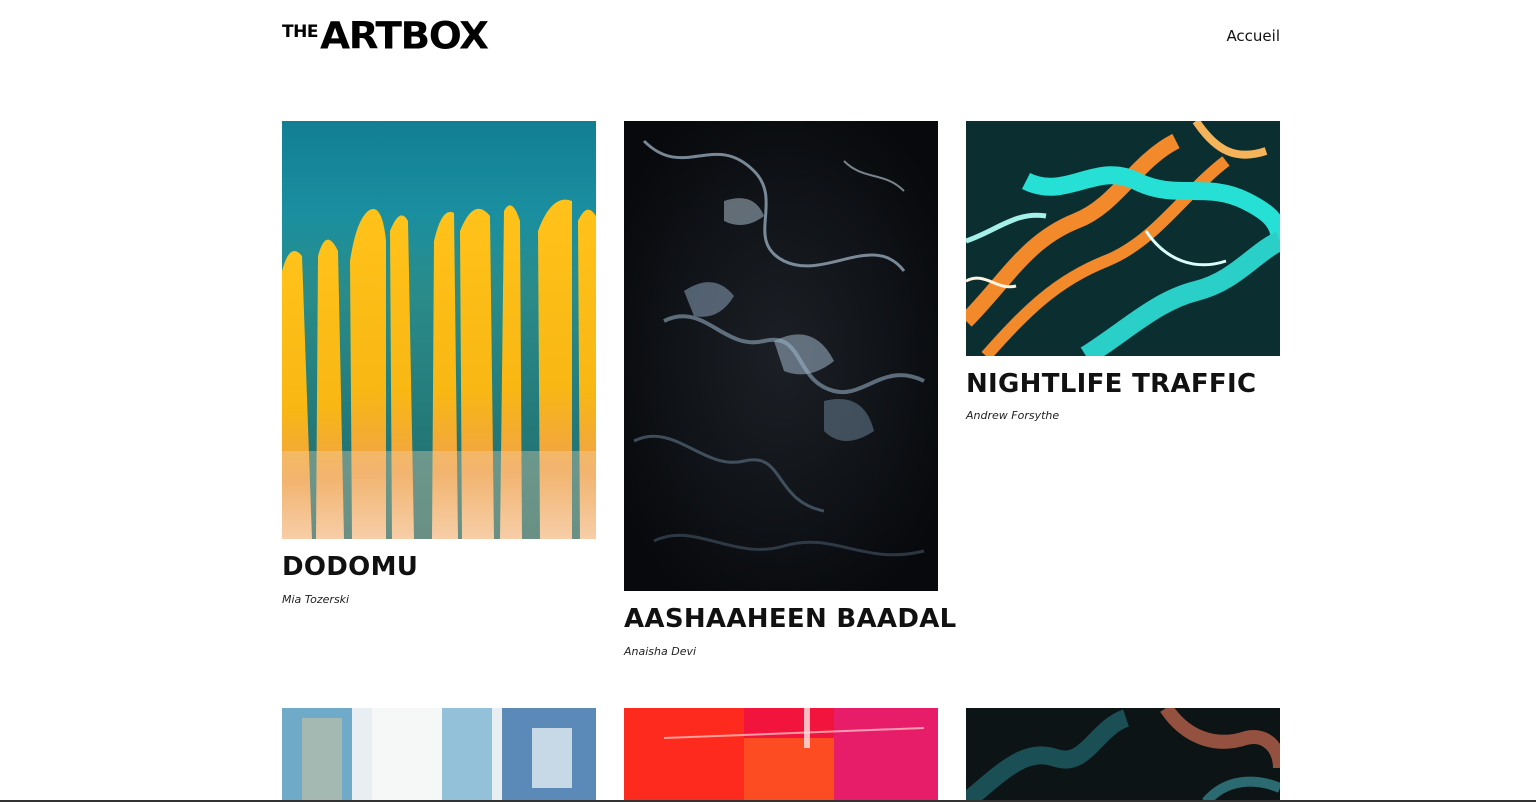  I want to click on nav-accueil-link: Accueil, so click(1253, 36).